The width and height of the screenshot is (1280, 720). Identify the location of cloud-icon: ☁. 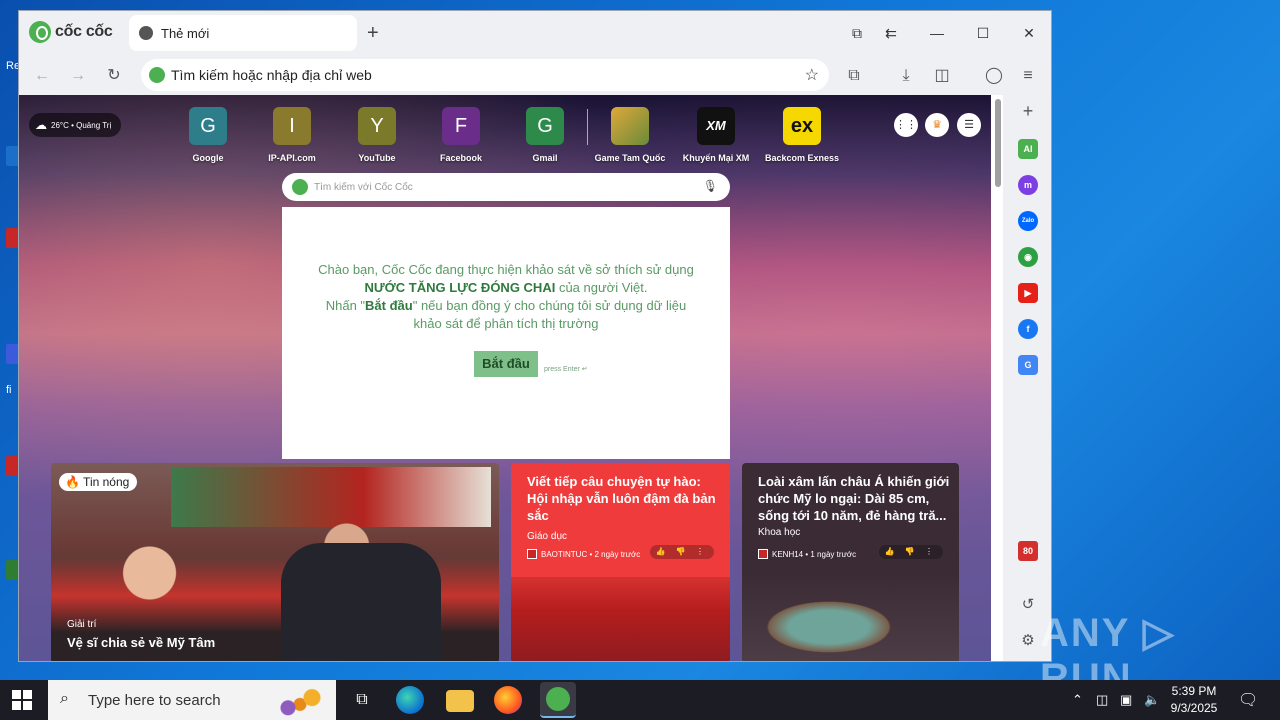
(41, 125).